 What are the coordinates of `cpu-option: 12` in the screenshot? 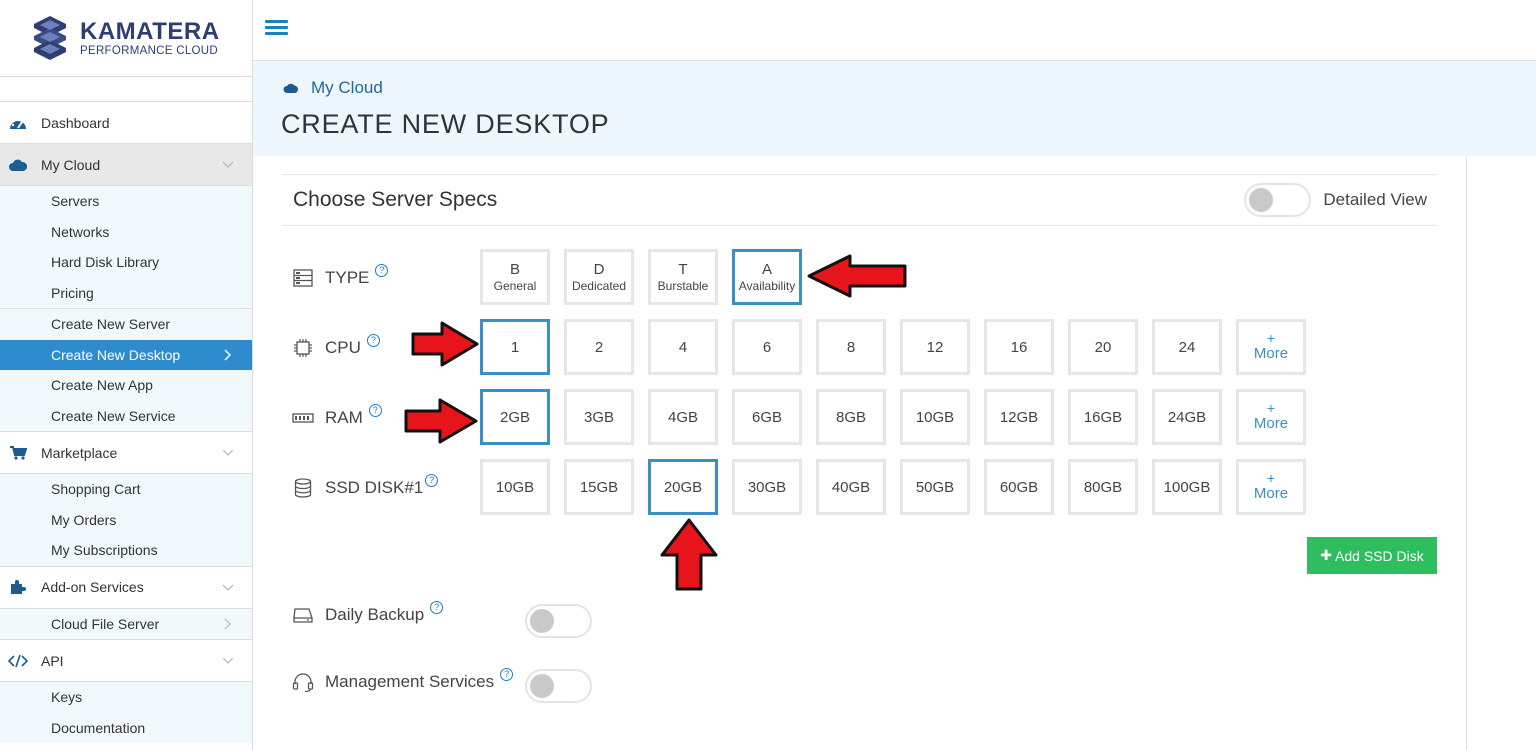 It's located at (935, 347).